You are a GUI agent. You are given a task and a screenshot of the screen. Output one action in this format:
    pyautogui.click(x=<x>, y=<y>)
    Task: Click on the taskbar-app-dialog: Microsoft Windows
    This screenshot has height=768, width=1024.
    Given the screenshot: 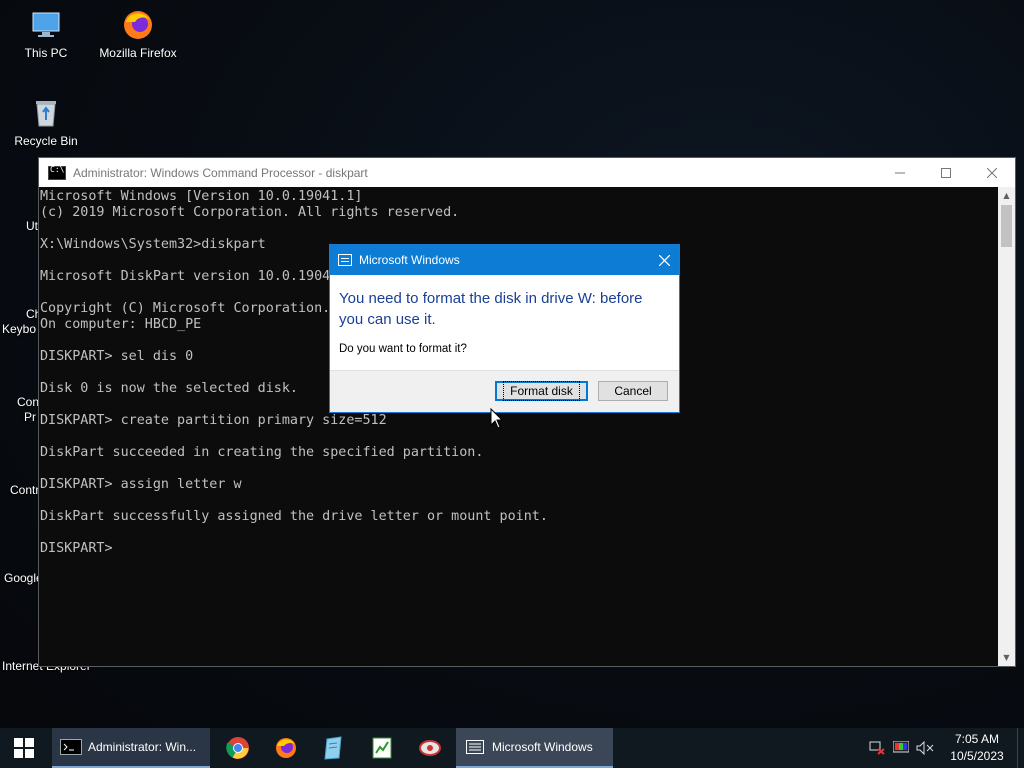 What is the action you would take?
    pyautogui.click(x=534, y=748)
    